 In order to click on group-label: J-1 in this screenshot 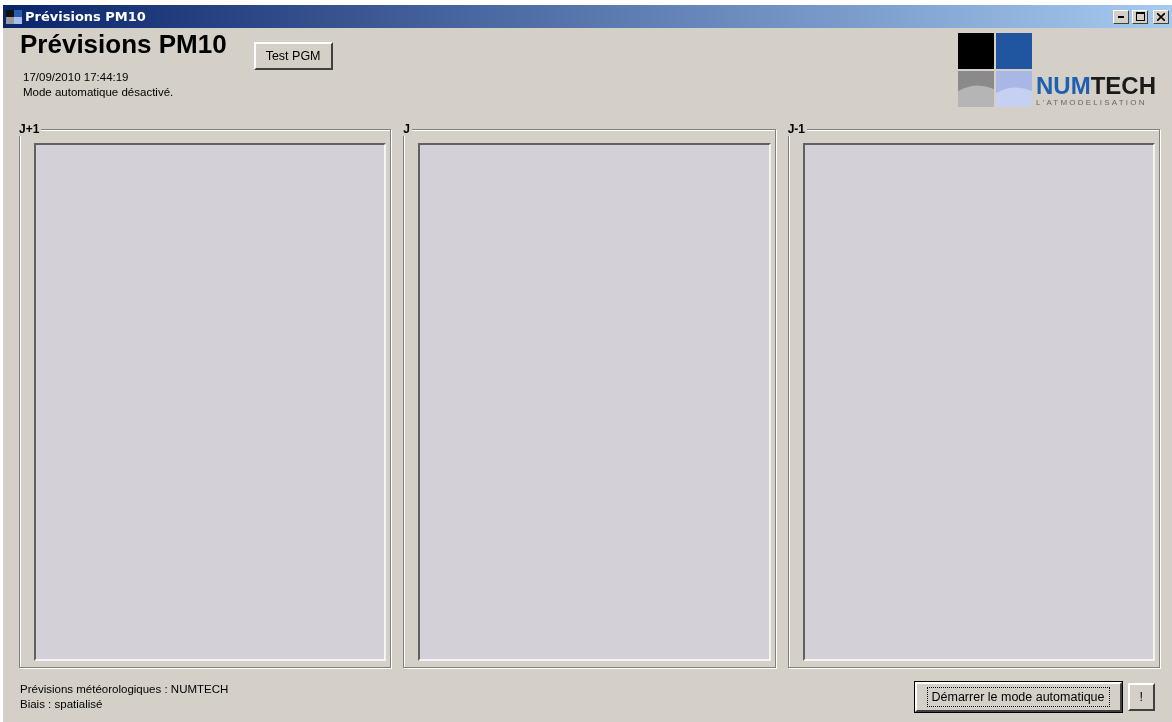, I will do `click(797, 129)`.